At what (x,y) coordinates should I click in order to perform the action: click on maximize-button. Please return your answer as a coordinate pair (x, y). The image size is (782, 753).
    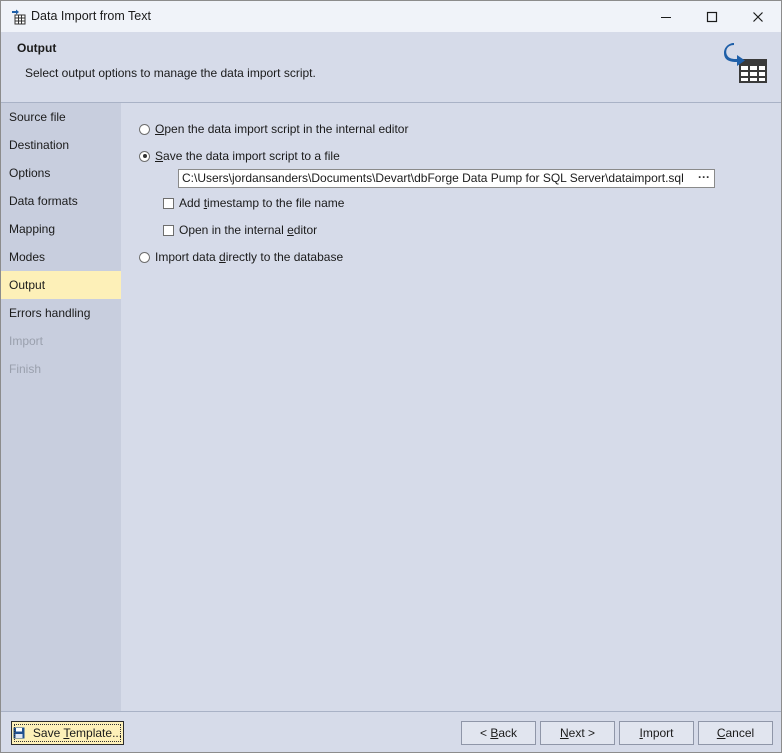
    Looking at the image, I should click on (712, 16).